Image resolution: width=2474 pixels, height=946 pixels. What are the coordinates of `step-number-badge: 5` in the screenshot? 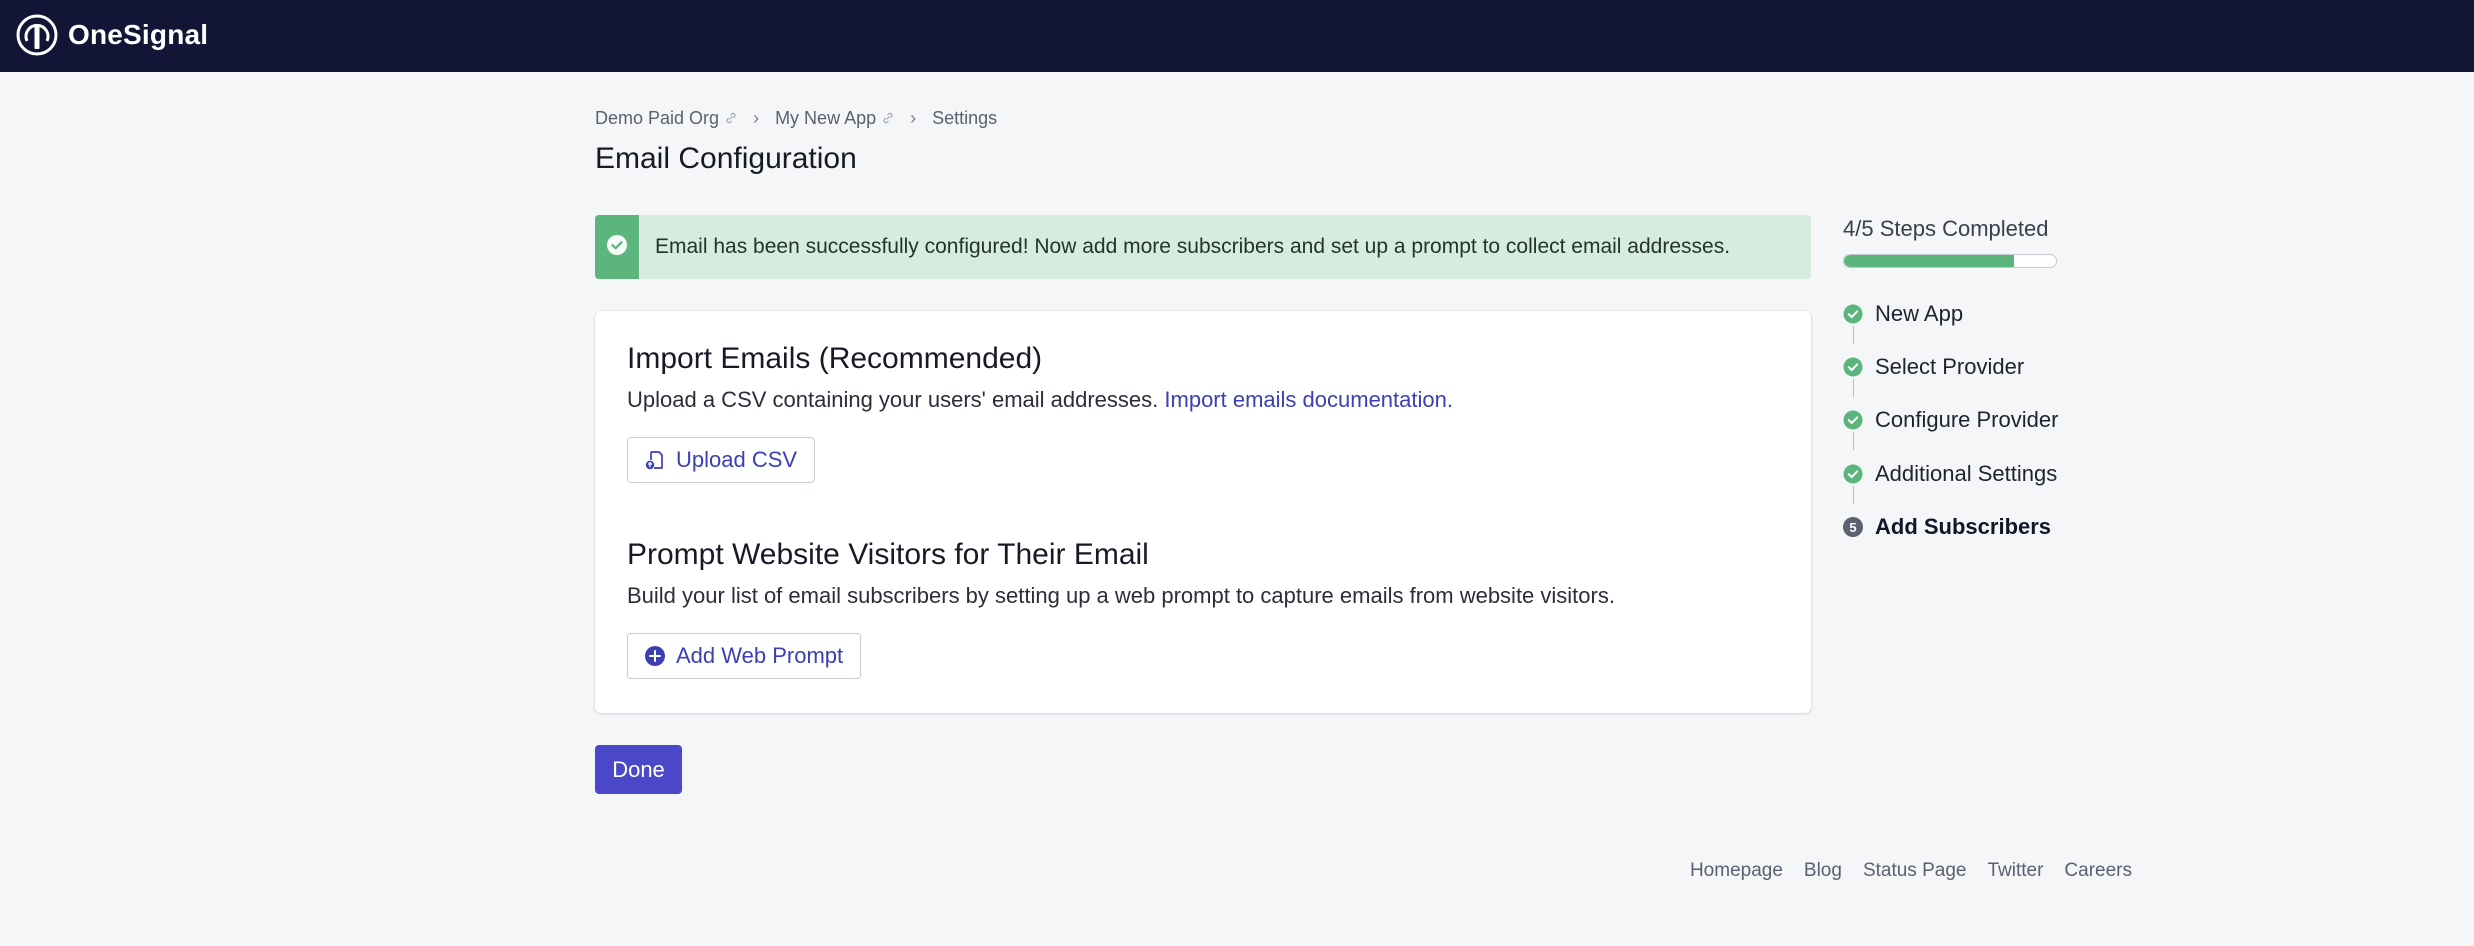 It's located at (1853, 527).